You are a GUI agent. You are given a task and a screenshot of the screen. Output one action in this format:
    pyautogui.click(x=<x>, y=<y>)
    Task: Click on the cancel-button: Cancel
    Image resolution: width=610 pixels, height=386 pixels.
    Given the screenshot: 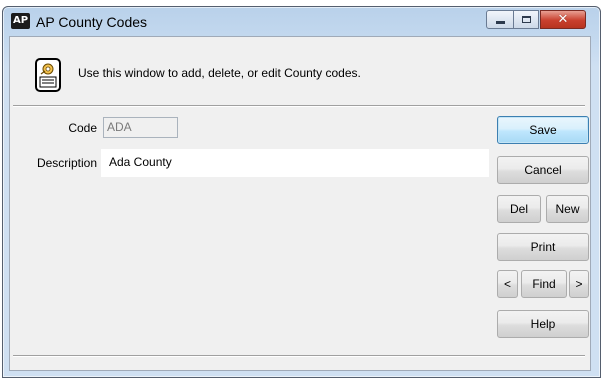 What is the action you would take?
    pyautogui.click(x=543, y=170)
    